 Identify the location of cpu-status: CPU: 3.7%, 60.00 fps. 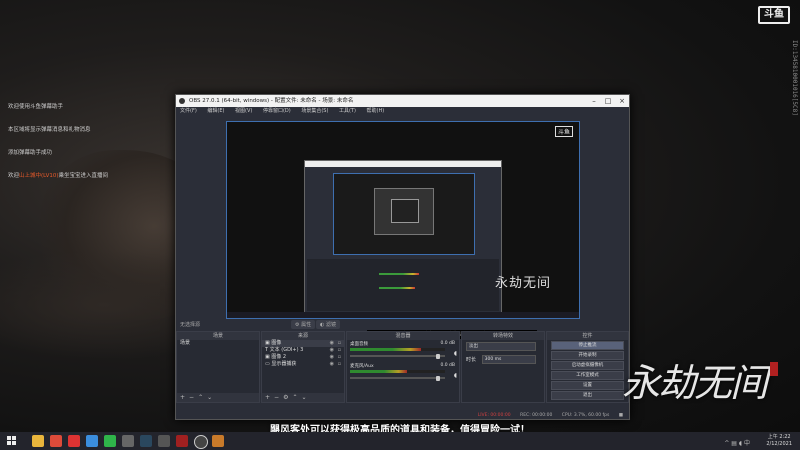
(585, 415).